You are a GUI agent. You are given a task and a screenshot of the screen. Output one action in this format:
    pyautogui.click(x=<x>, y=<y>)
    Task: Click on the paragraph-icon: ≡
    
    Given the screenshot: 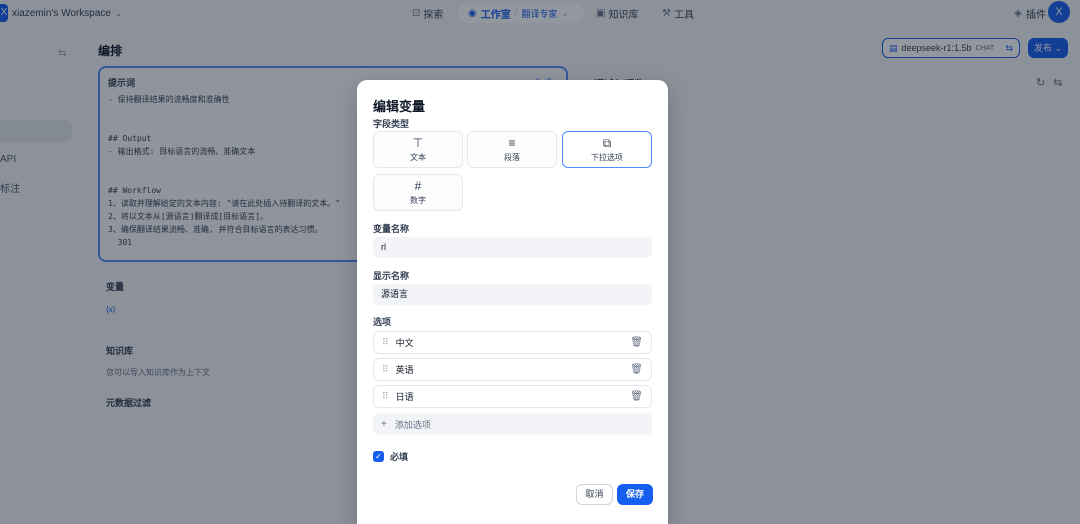 What is the action you would take?
    pyautogui.click(x=512, y=142)
    